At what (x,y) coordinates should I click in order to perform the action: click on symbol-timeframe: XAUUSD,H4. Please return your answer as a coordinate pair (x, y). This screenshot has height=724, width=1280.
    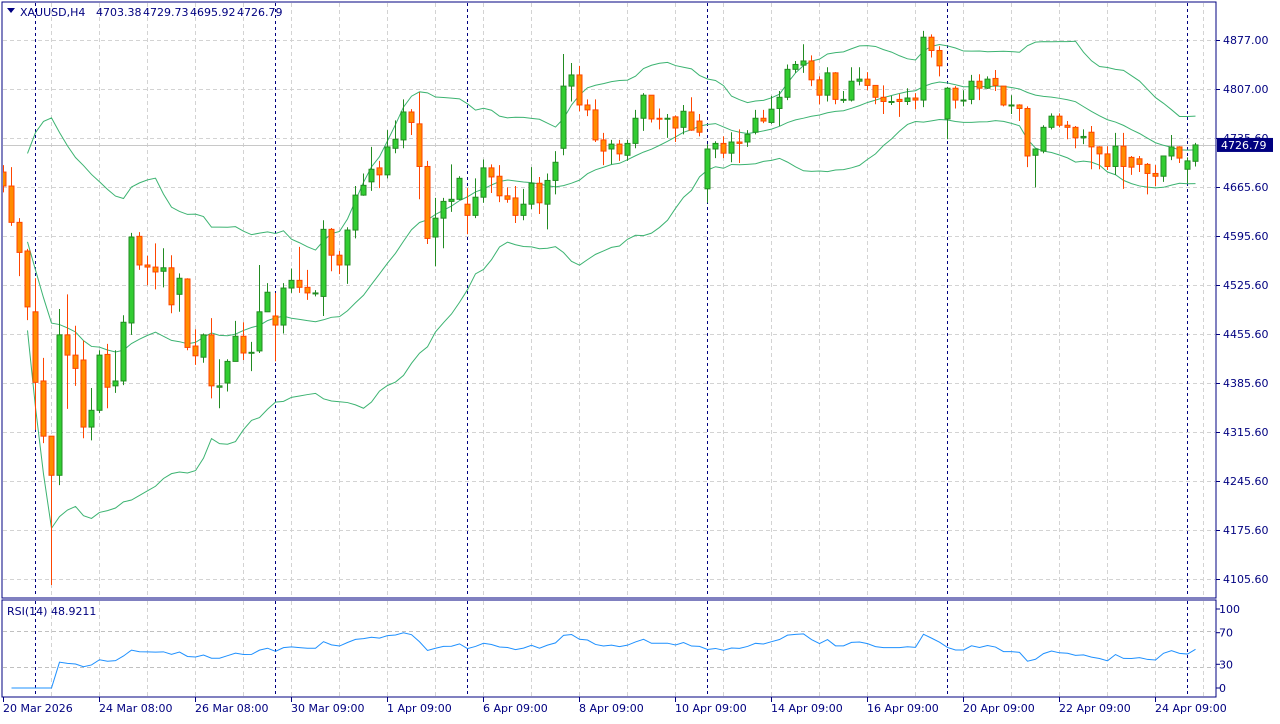
    Looking at the image, I should click on (52, 12).